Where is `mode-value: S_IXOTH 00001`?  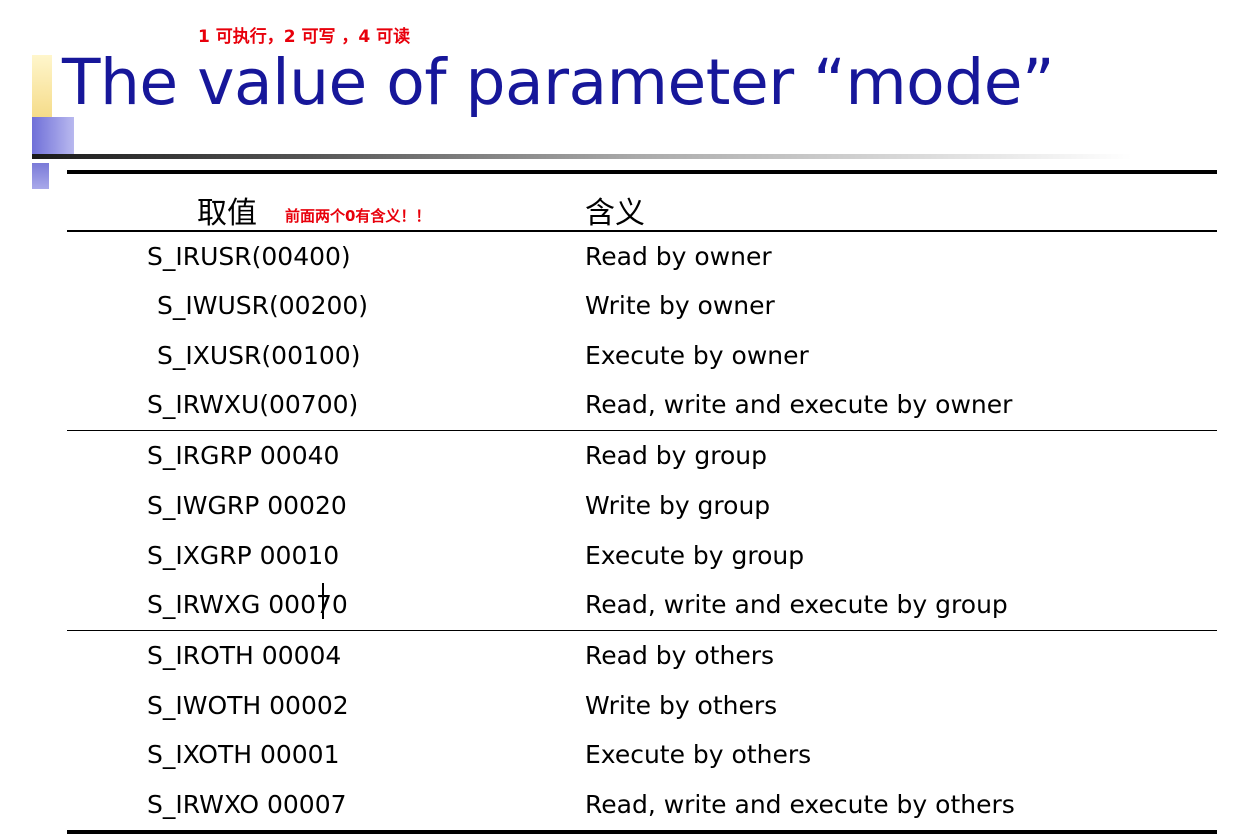 mode-value: S_IXOTH 00001 is located at coordinates (243, 755).